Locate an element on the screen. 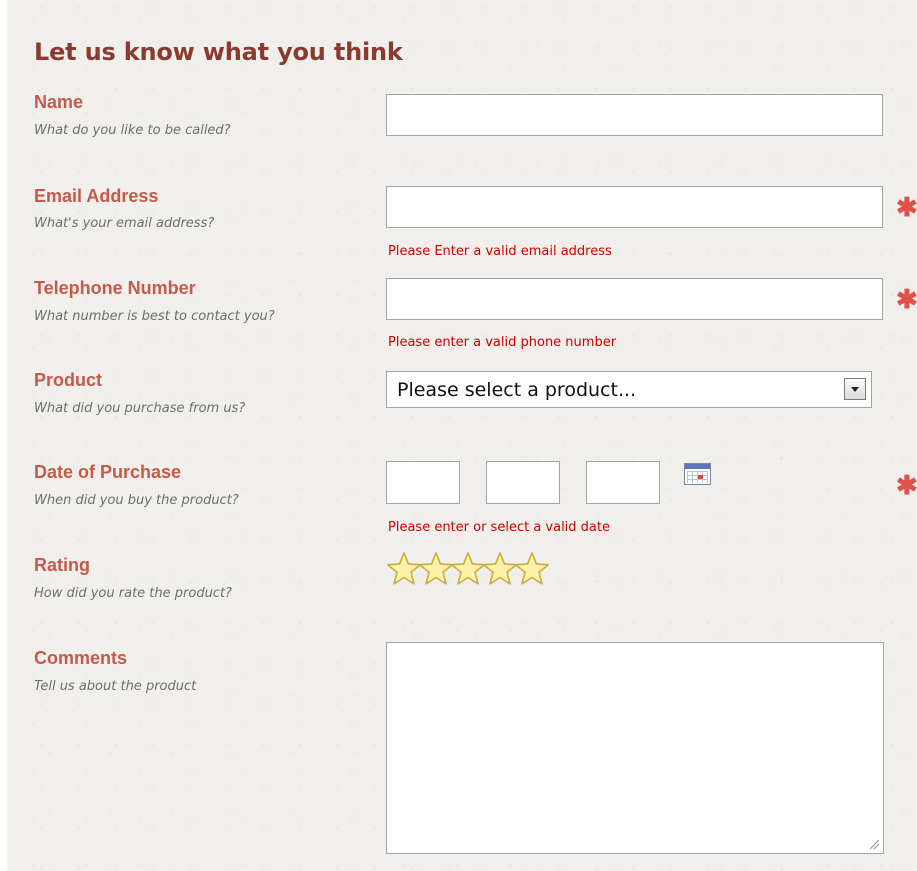 The height and width of the screenshot is (871, 917). telephone-label: Telephone Number is located at coordinates (115, 288).